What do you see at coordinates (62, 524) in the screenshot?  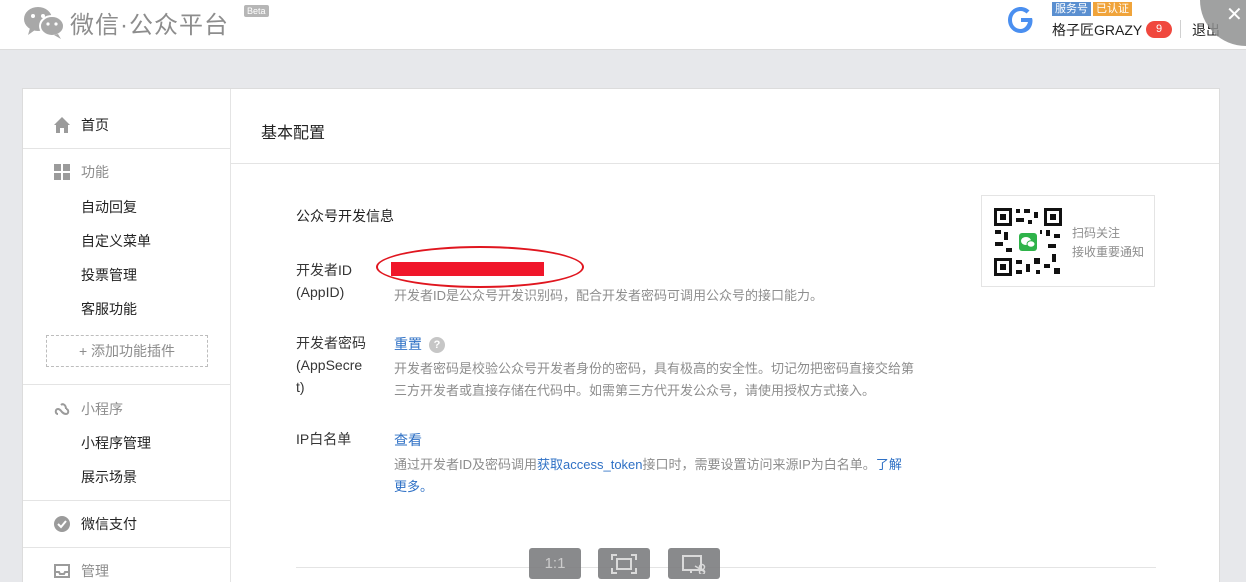 I see `wechat-pay-icon` at bounding box center [62, 524].